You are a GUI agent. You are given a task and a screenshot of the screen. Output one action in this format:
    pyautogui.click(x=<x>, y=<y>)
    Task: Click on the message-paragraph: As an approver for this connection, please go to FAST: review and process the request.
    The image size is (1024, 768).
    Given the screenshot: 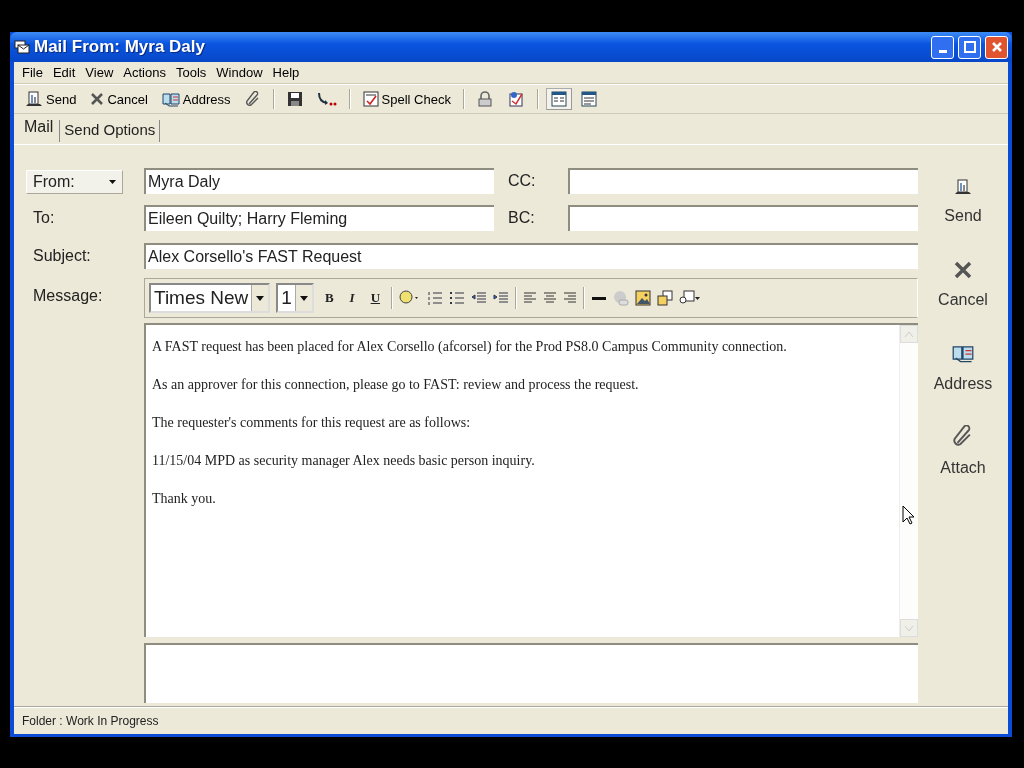 What is the action you would take?
    pyautogui.click(x=396, y=385)
    